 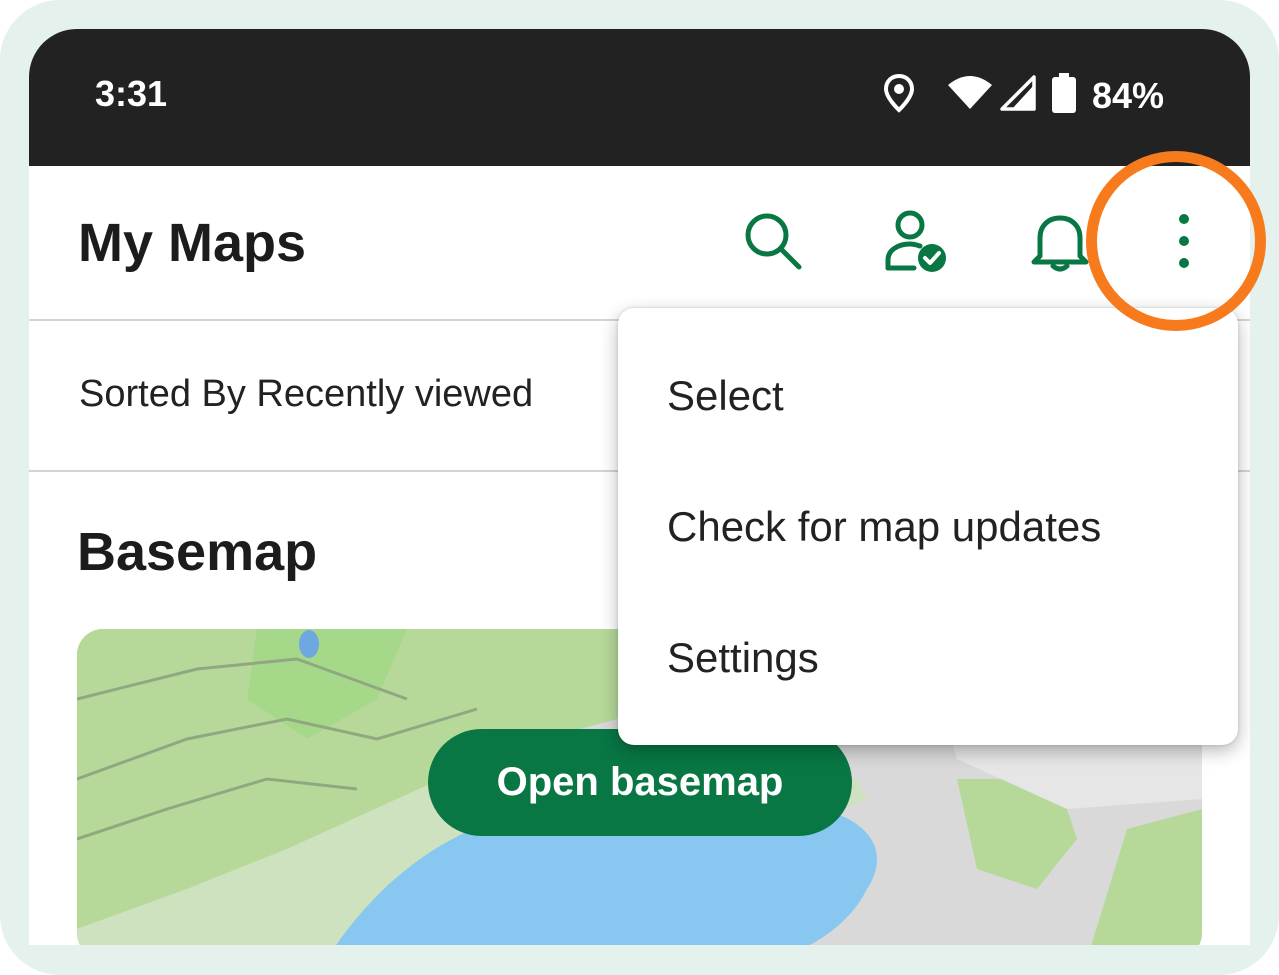 I want to click on wifi-icon, so click(x=970, y=95).